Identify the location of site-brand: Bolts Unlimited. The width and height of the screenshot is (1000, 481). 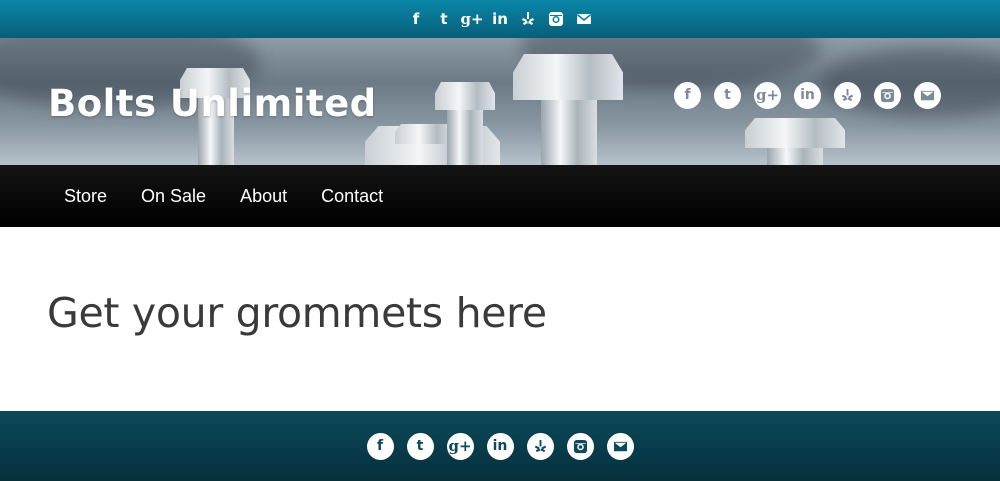
(212, 103).